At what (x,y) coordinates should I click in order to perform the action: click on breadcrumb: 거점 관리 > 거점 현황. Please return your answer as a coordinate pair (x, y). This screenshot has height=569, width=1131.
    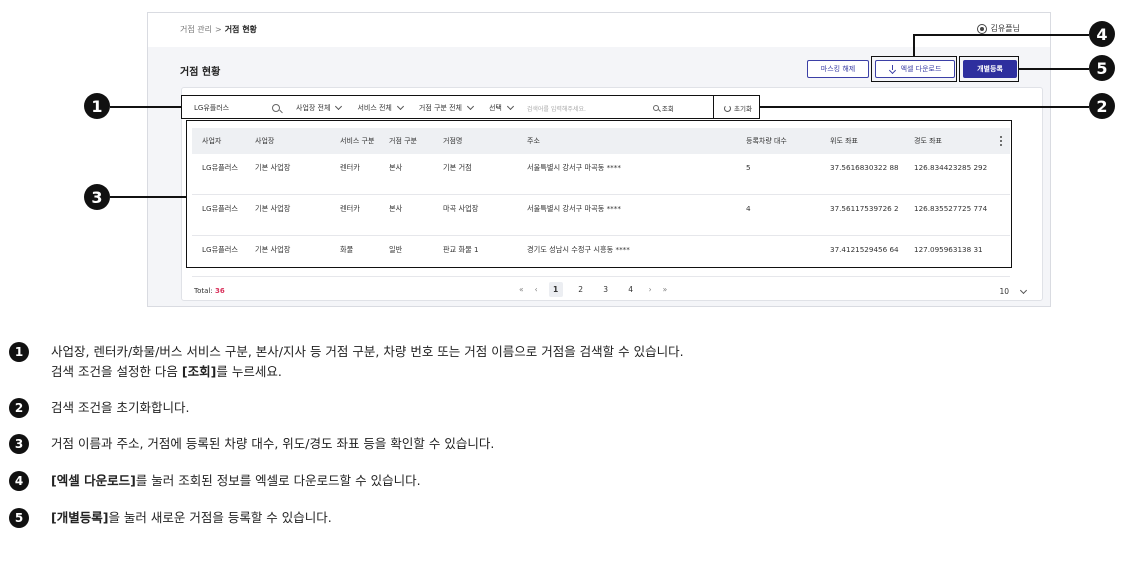
    Looking at the image, I should click on (218, 29).